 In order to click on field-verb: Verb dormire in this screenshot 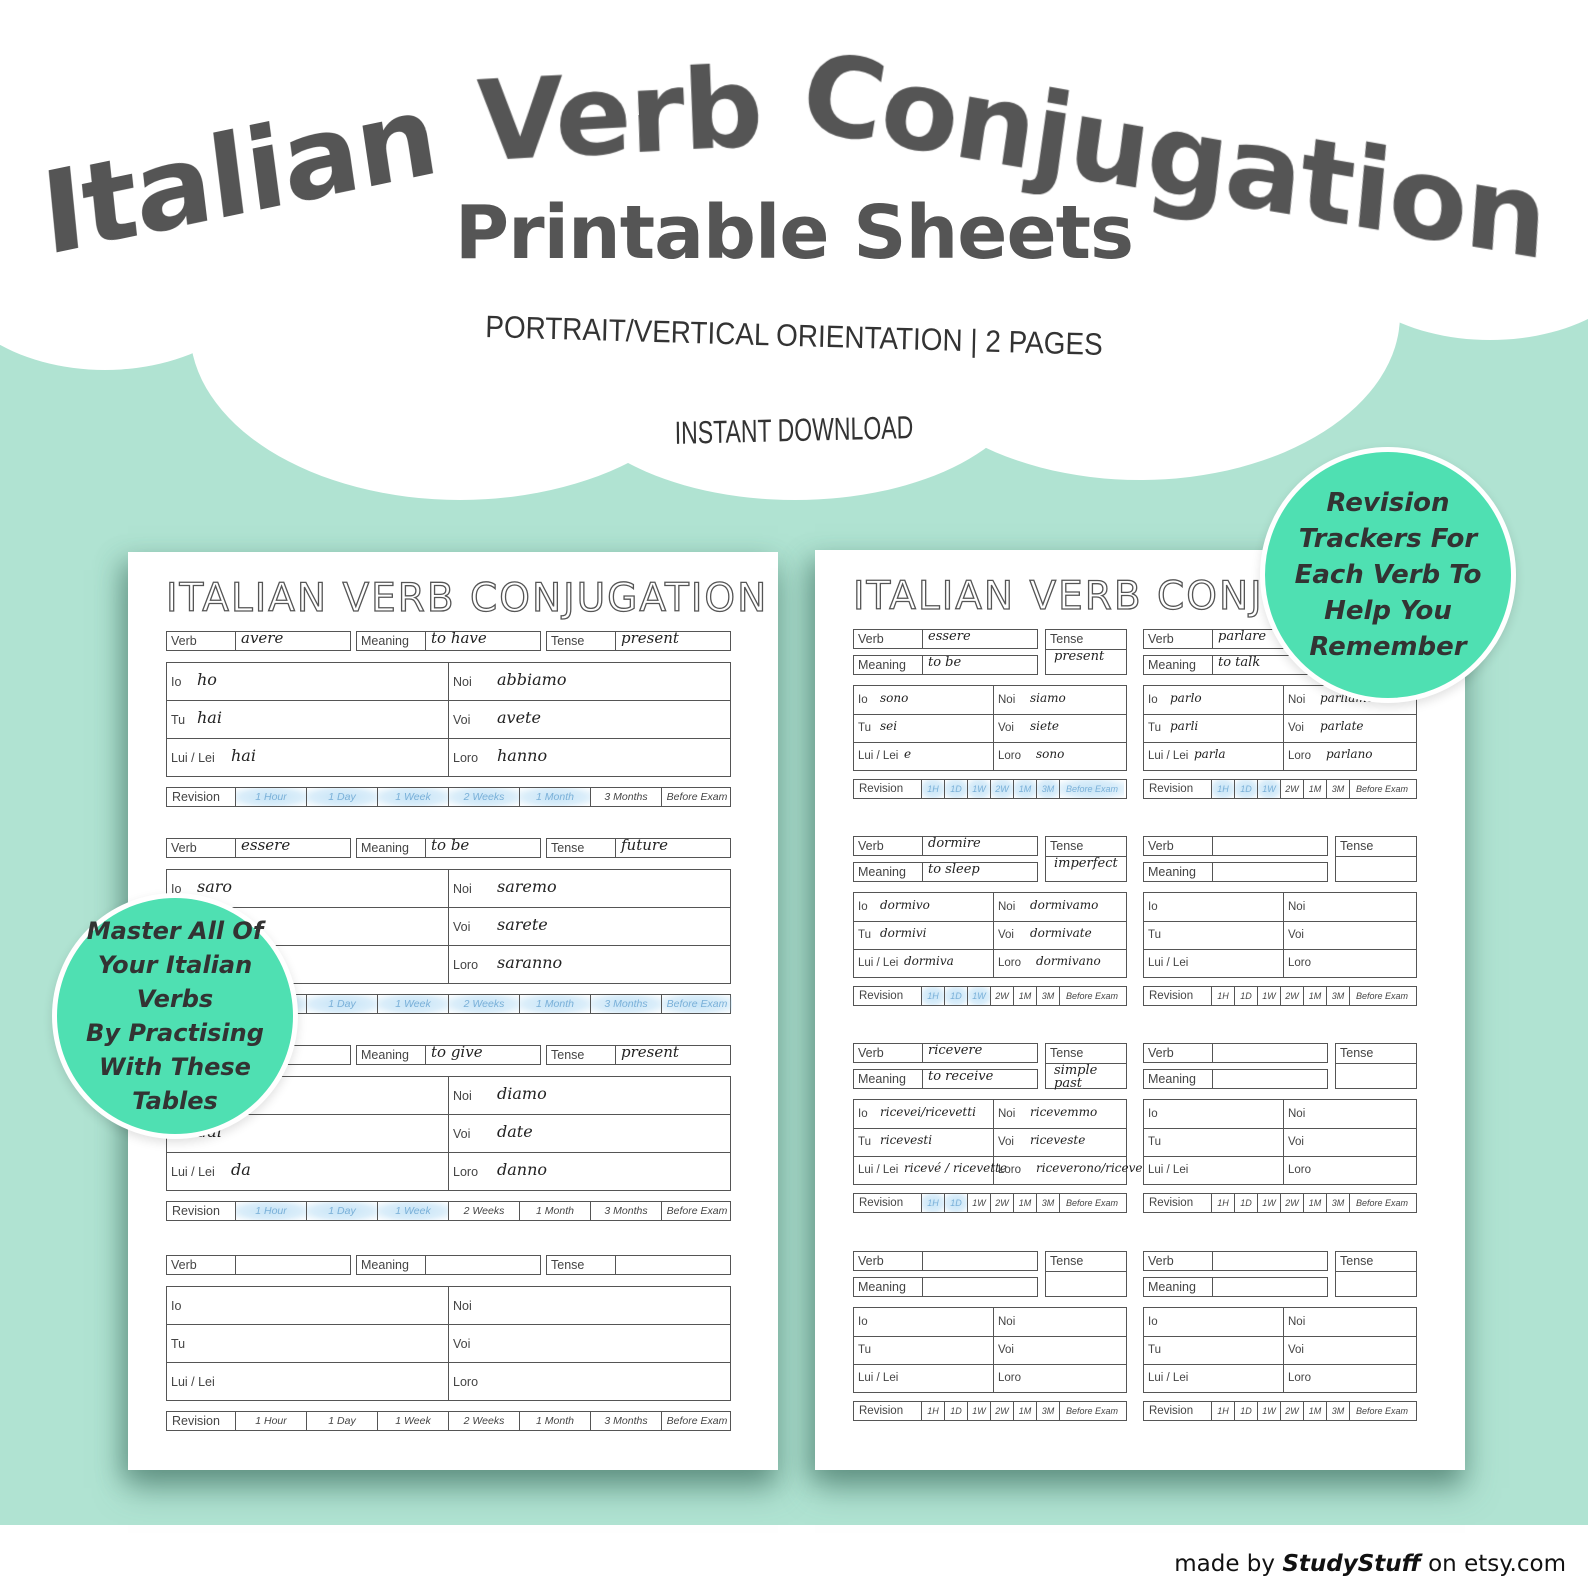, I will do `click(945, 846)`.